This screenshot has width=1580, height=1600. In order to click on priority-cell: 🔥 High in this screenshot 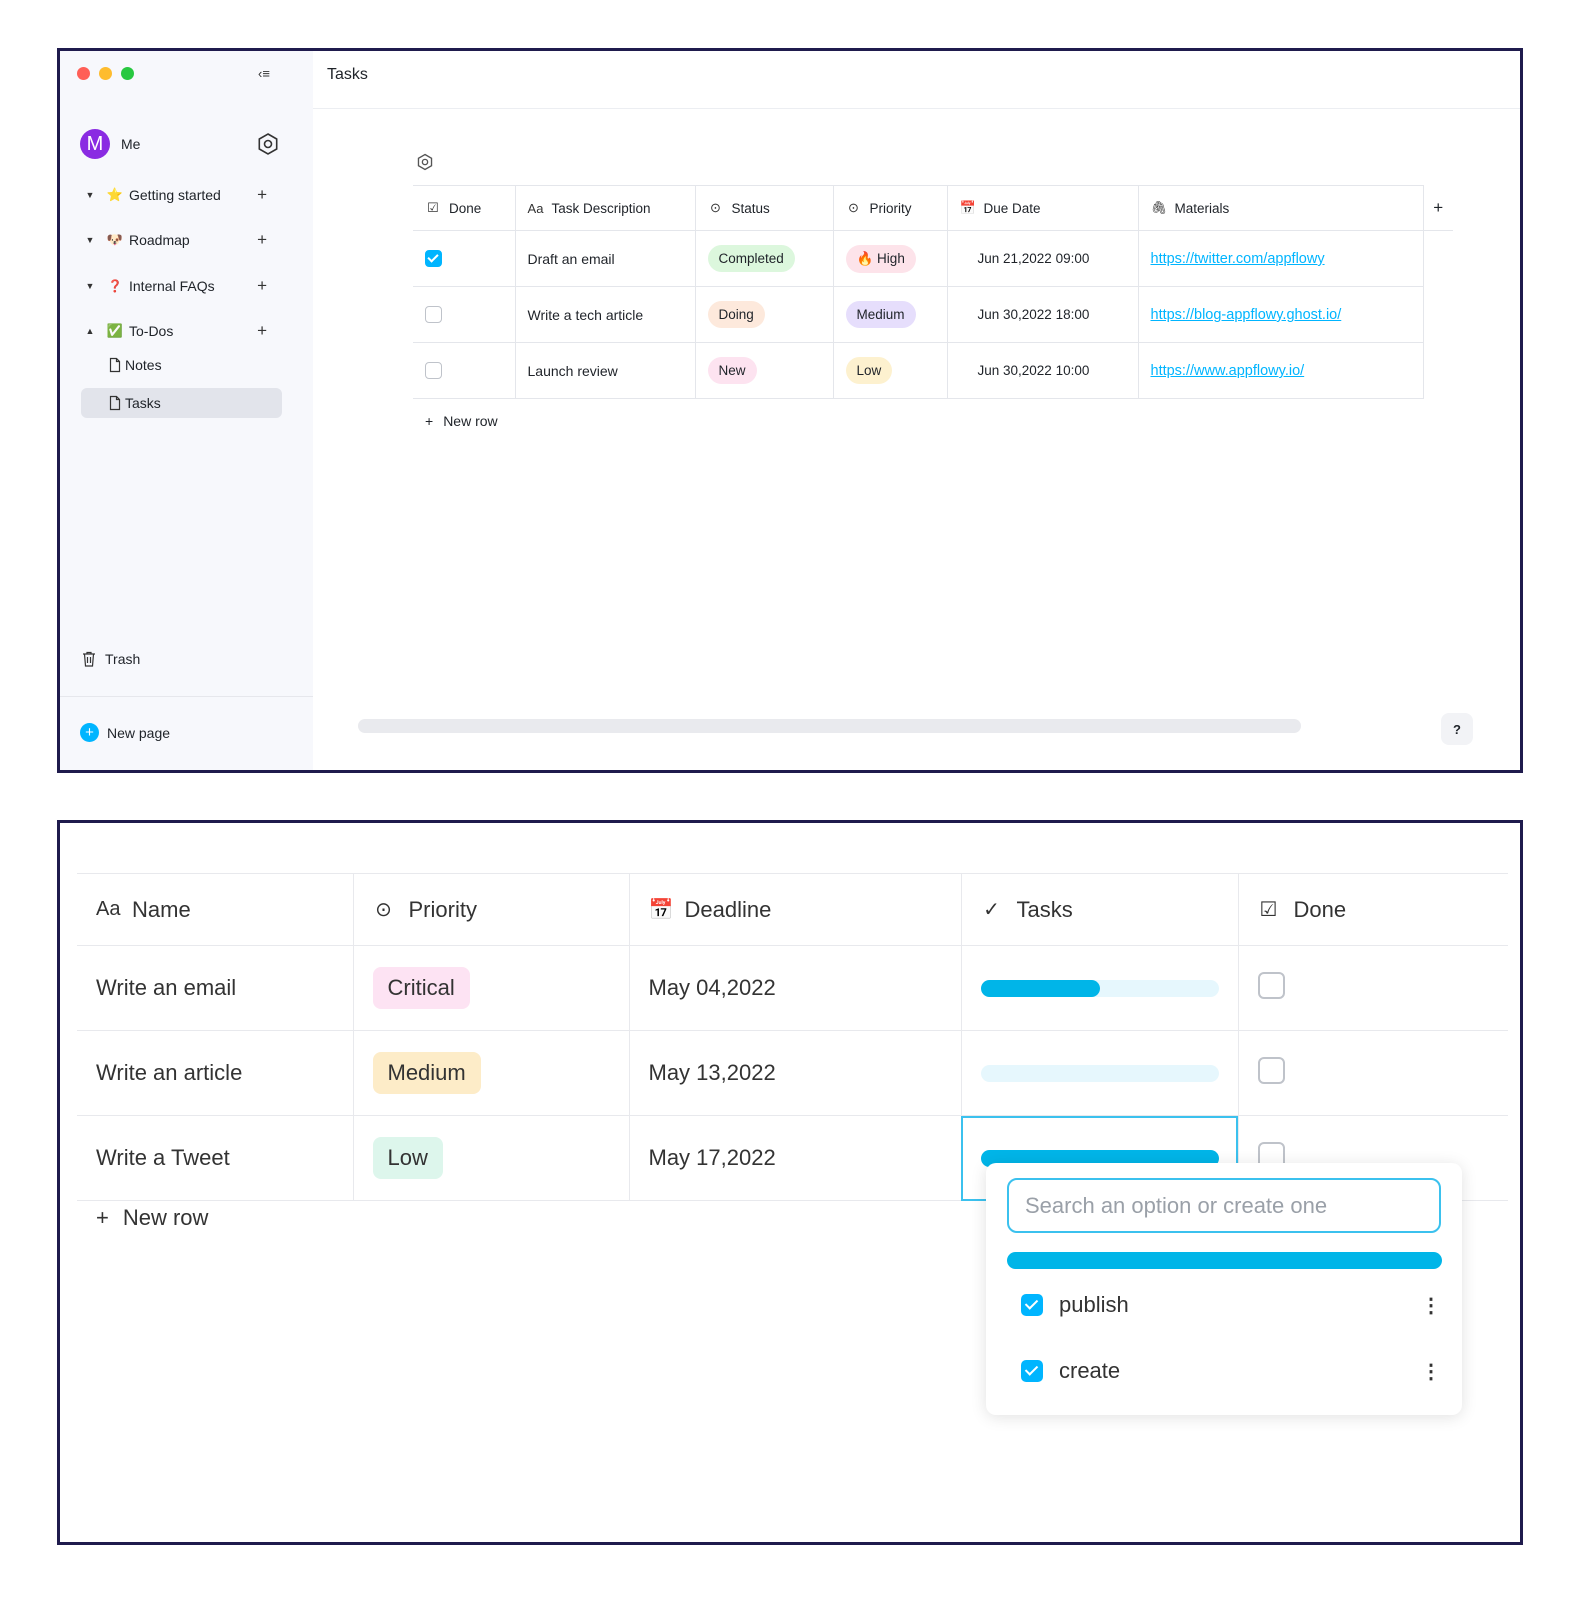, I will do `click(890, 258)`.